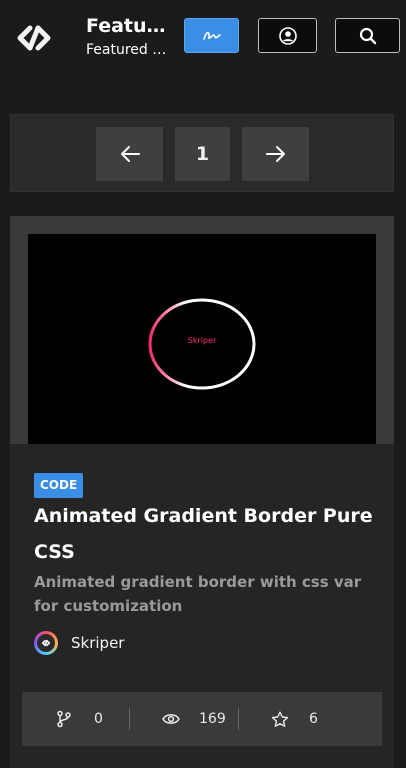  I want to click on search-icon, so click(367, 35).